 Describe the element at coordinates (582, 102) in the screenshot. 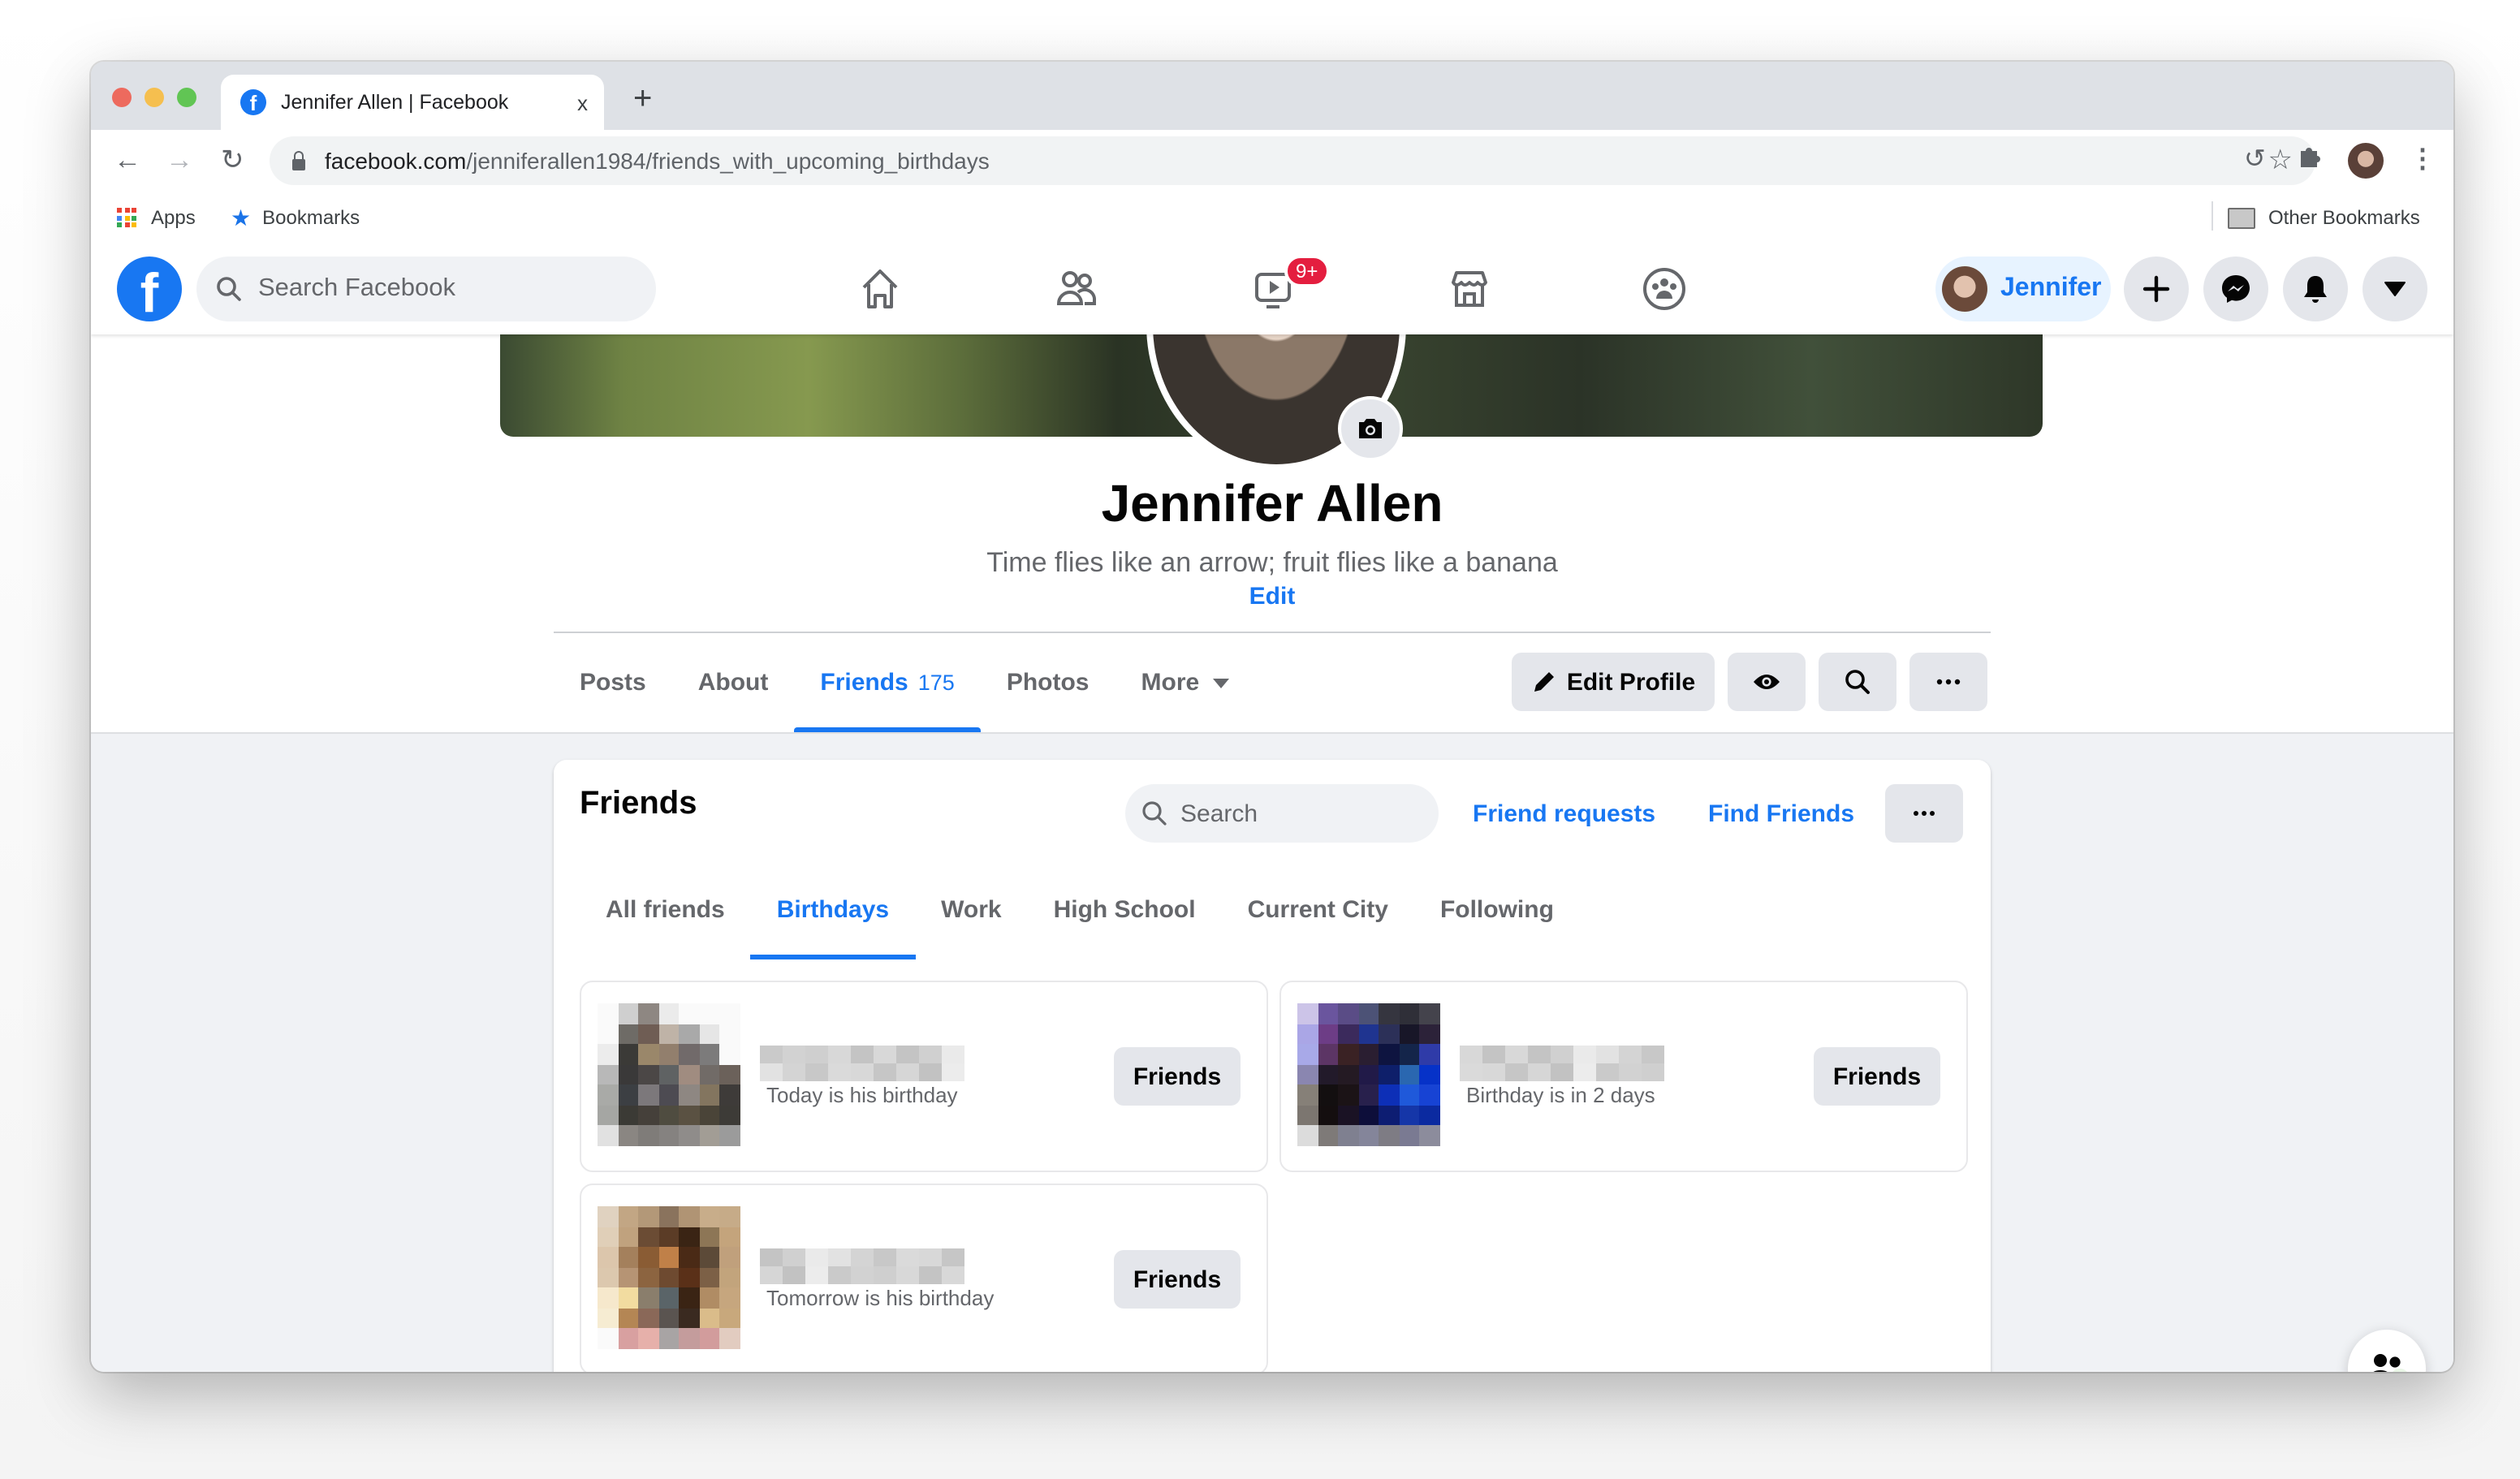

I see `tab-close-icon: x` at that location.